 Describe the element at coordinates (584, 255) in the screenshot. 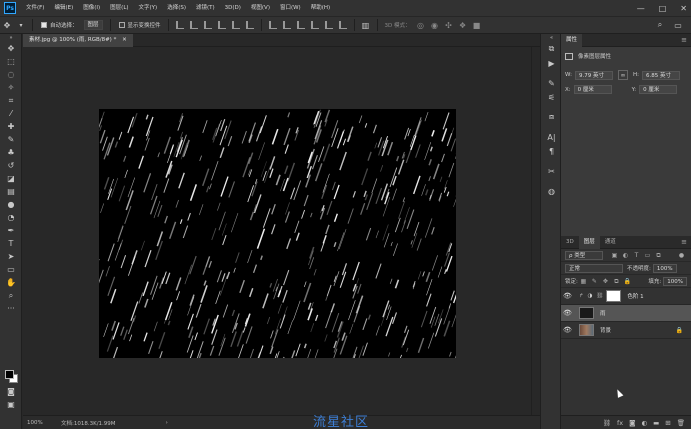

I see `layer-filter-dropdown: ρ 类型` at that location.